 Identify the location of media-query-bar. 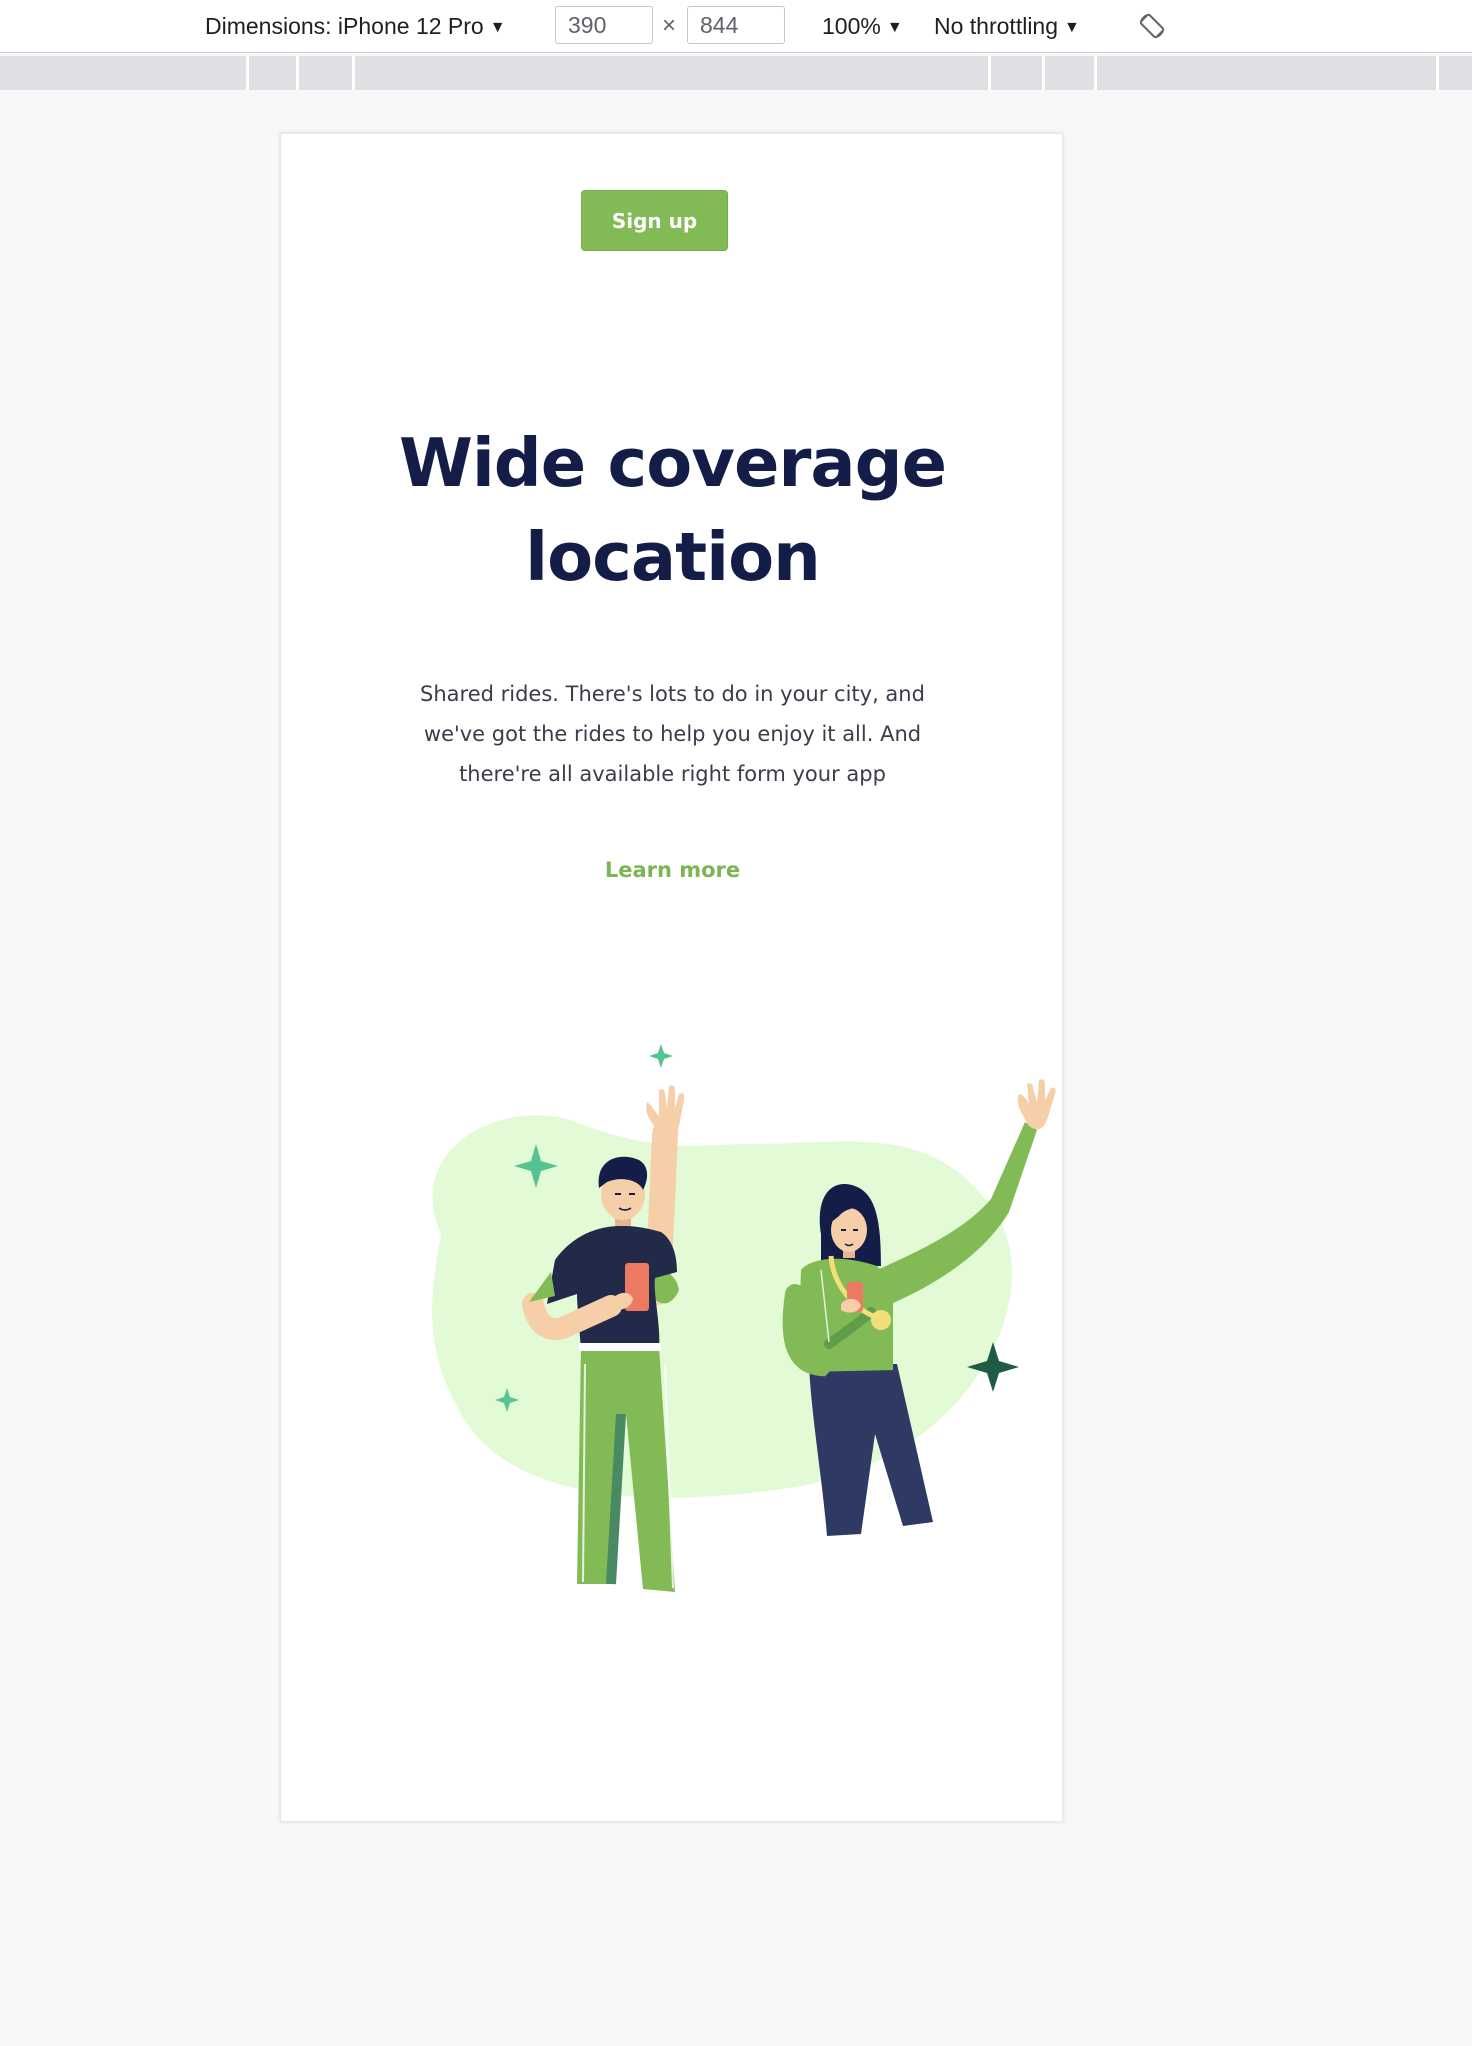
(736, 73).